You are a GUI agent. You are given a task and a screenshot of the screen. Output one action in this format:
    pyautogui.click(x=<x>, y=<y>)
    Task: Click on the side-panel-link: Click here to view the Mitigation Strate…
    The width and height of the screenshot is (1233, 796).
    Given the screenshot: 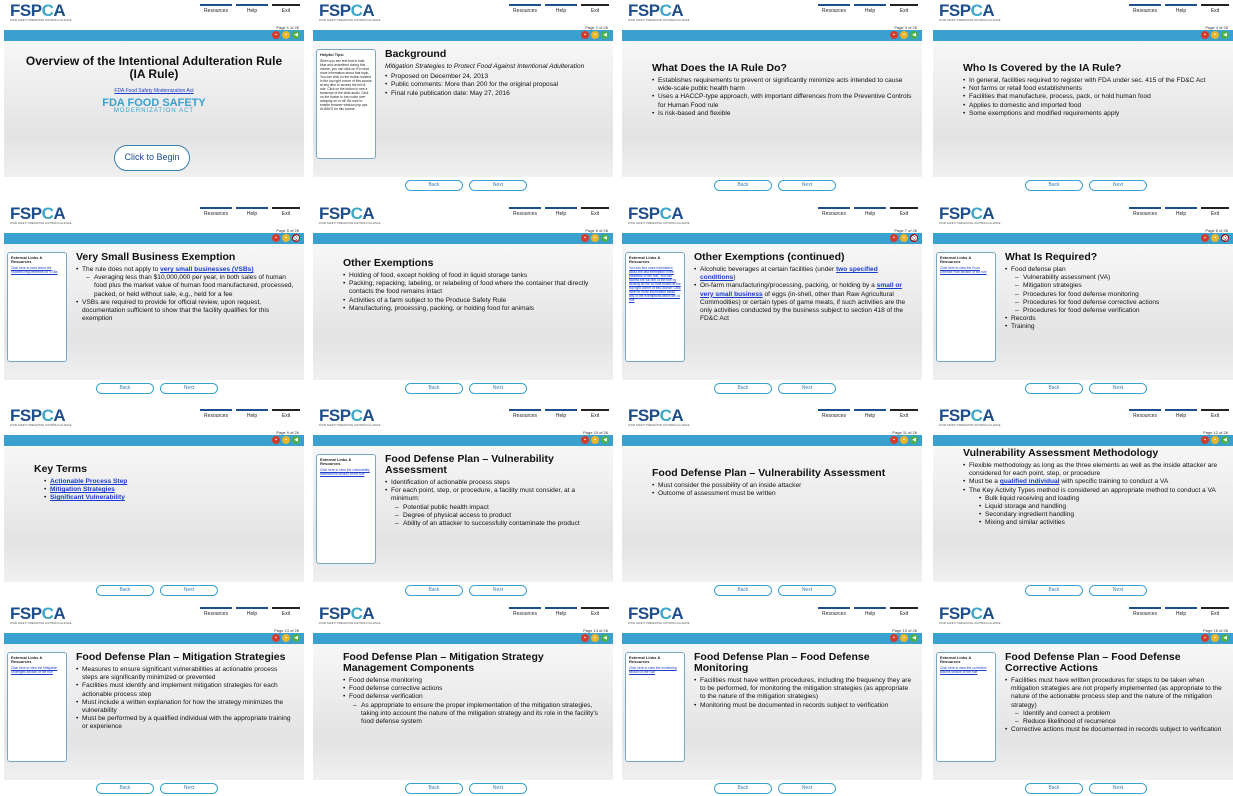 What is the action you would take?
    pyautogui.click(x=37, y=670)
    